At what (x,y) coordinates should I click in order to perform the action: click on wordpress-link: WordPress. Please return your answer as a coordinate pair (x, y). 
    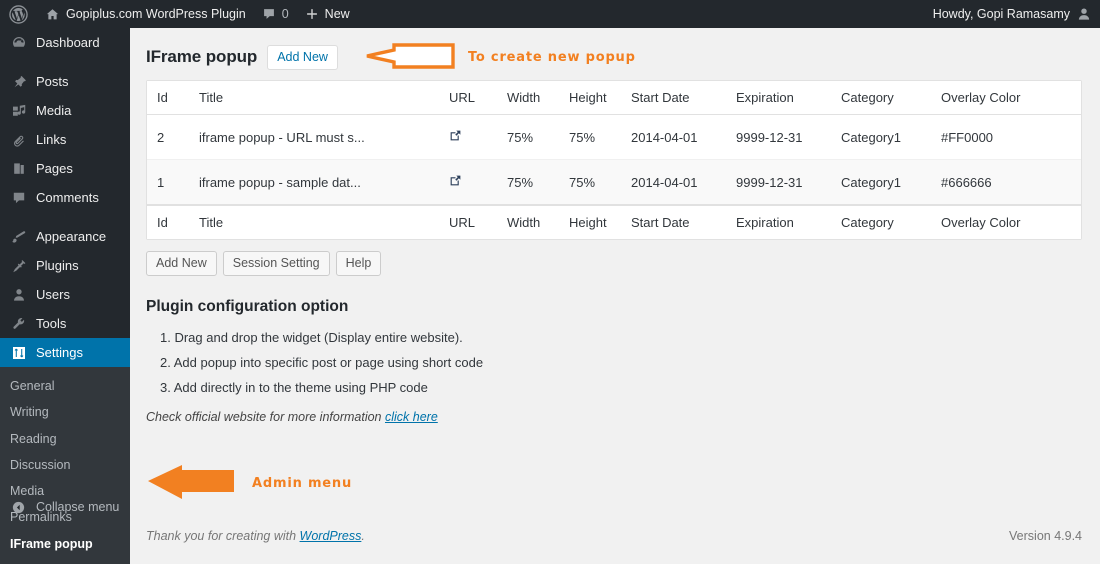
    Looking at the image, I should click on (331, 536).